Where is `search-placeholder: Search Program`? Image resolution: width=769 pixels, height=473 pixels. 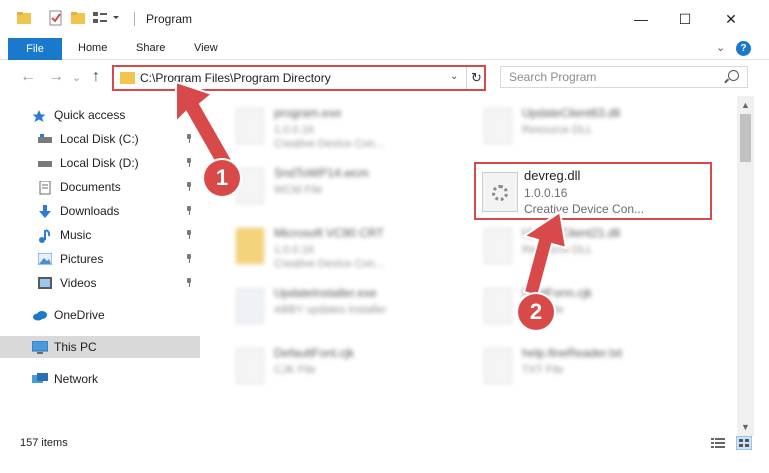
search-placeholder: Search Program is located at coordinates (552, 77).